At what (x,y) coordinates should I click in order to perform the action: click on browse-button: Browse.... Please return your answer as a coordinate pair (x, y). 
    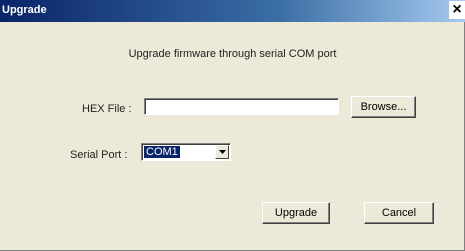
    Looking at the image, I should click on (383, 107).